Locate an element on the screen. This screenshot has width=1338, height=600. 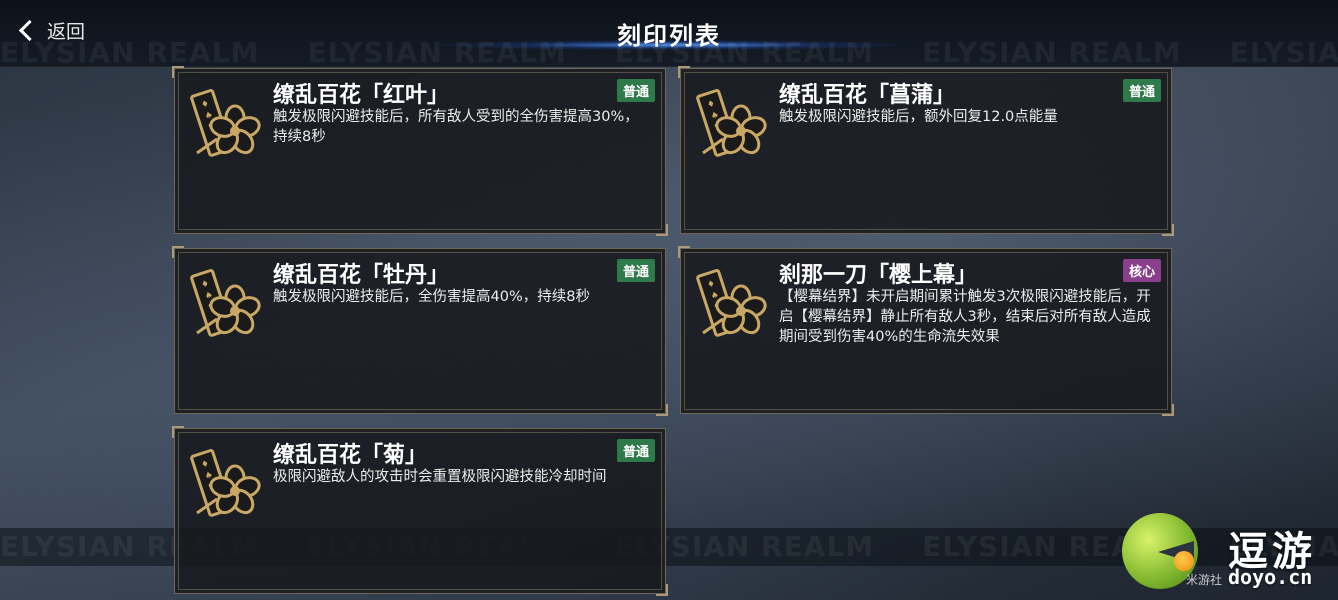
card-description: 极限闪避敌人的攻击时会重置极限闪避技能冷却时间 is located at coordinates (440, 477).